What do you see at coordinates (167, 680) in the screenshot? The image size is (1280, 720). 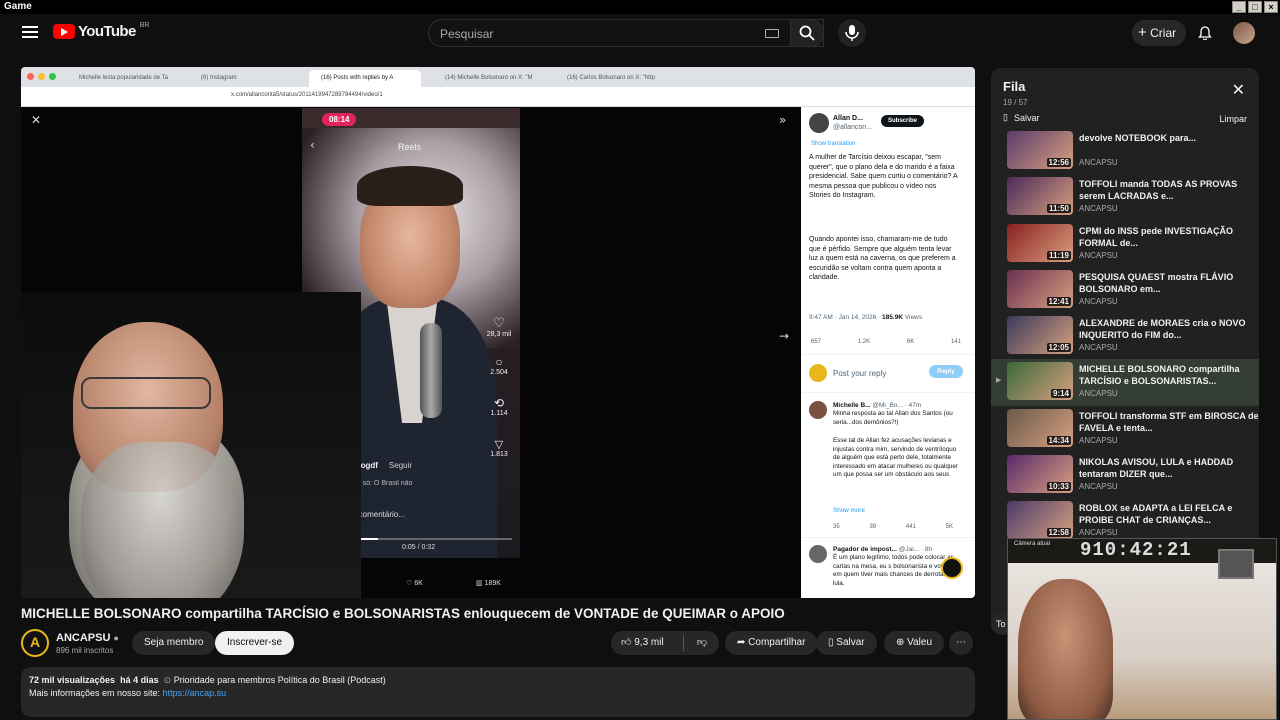 I see `members-icon: ⊙` at bounding box center [167, 680].